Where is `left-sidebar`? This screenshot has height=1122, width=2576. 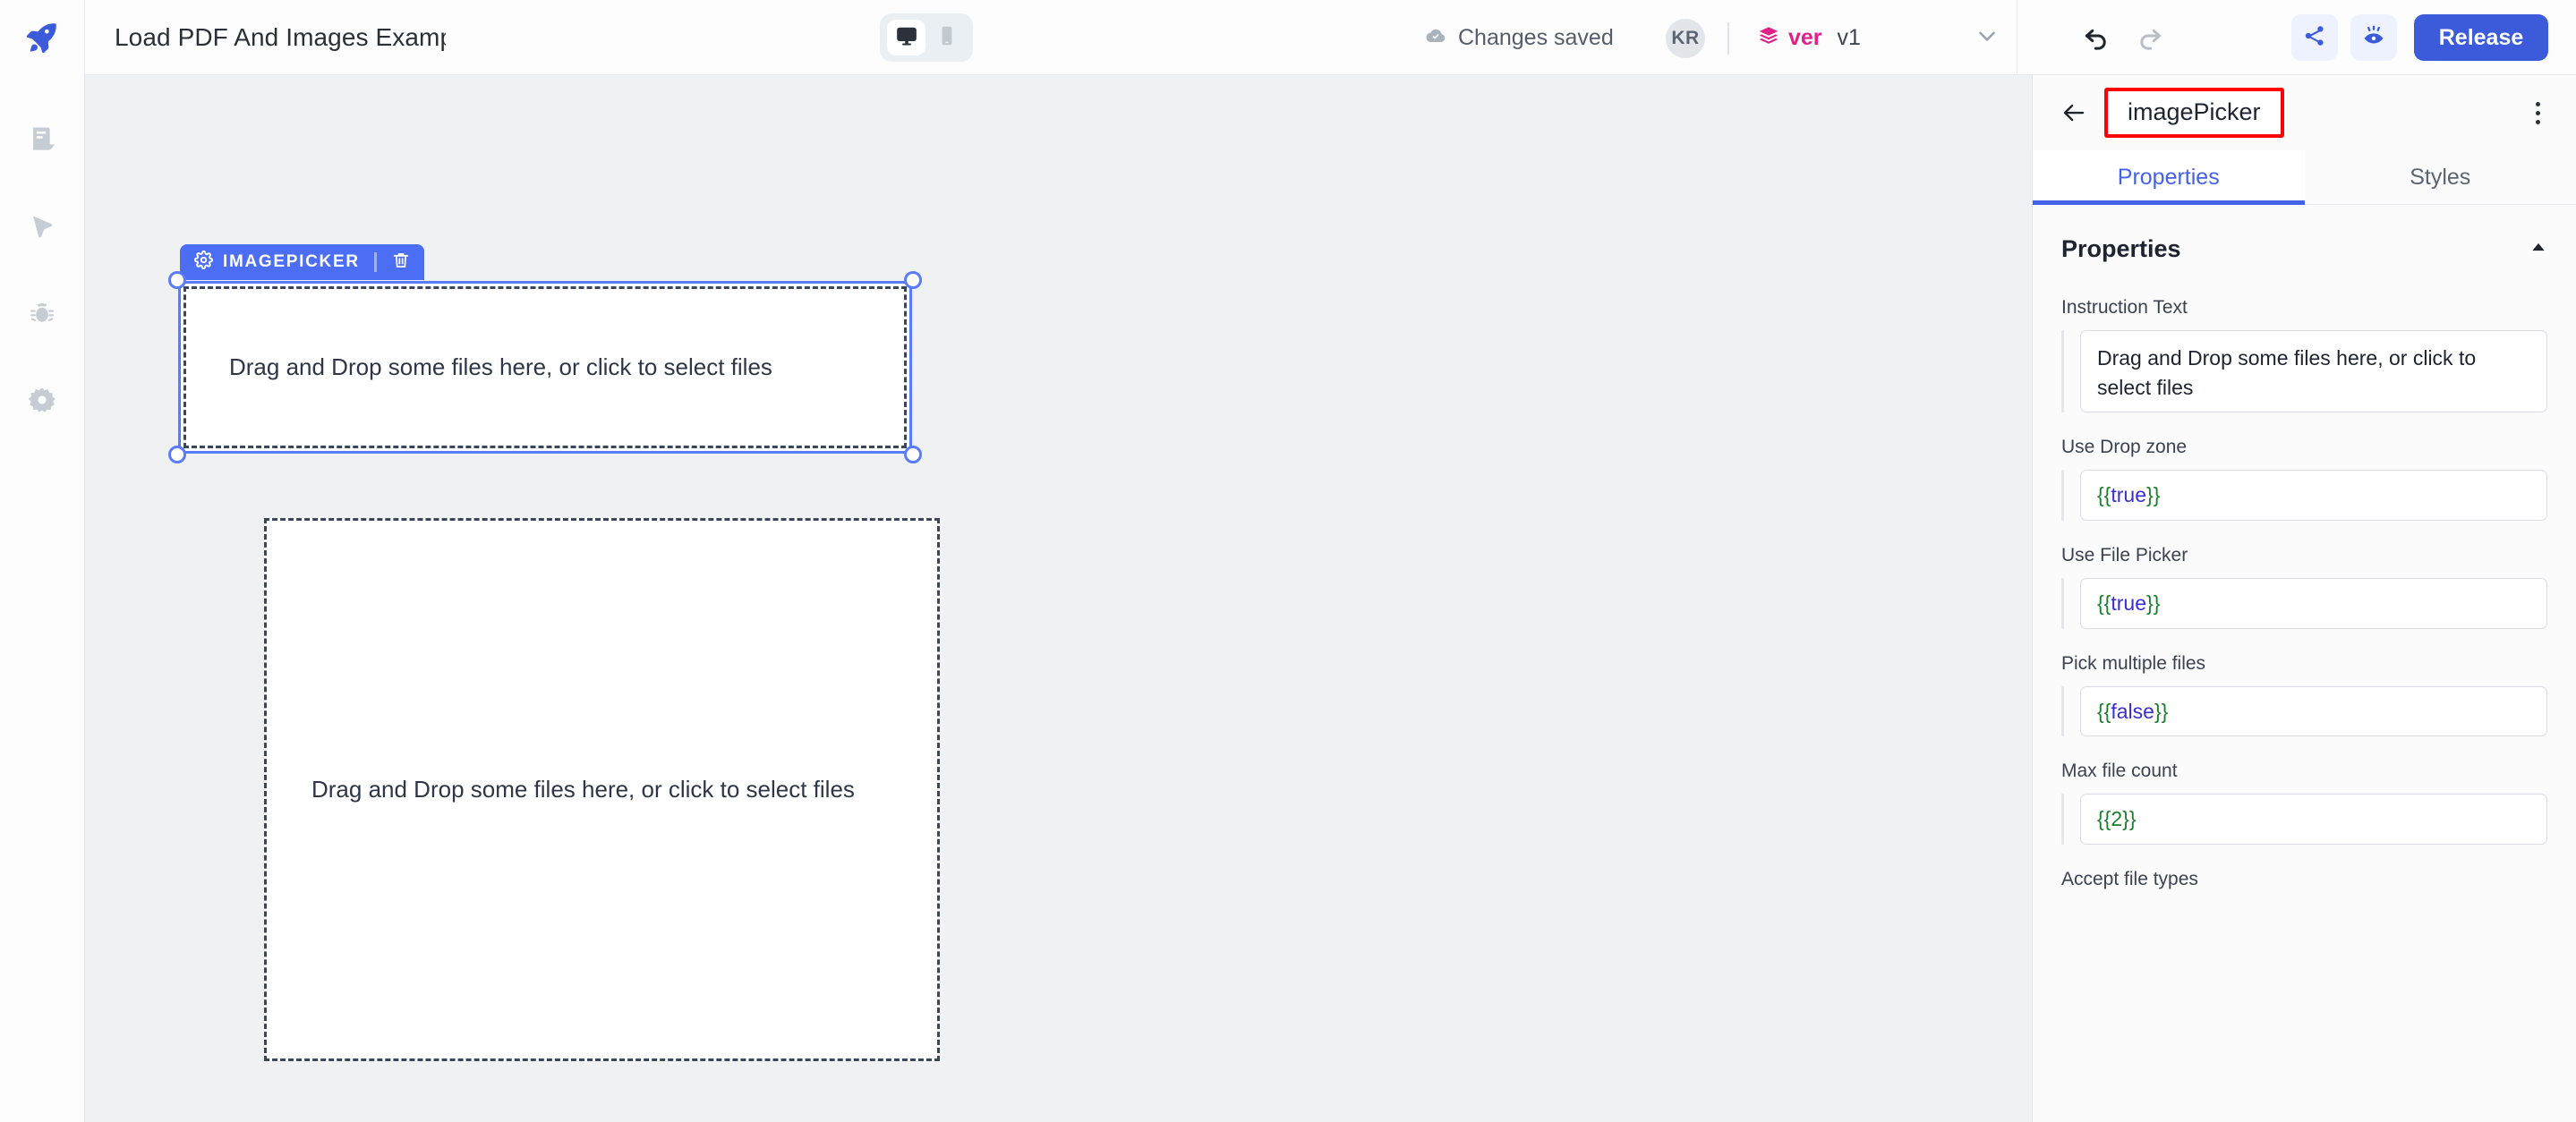
left-sidebar is located at coordinates (42, 598).